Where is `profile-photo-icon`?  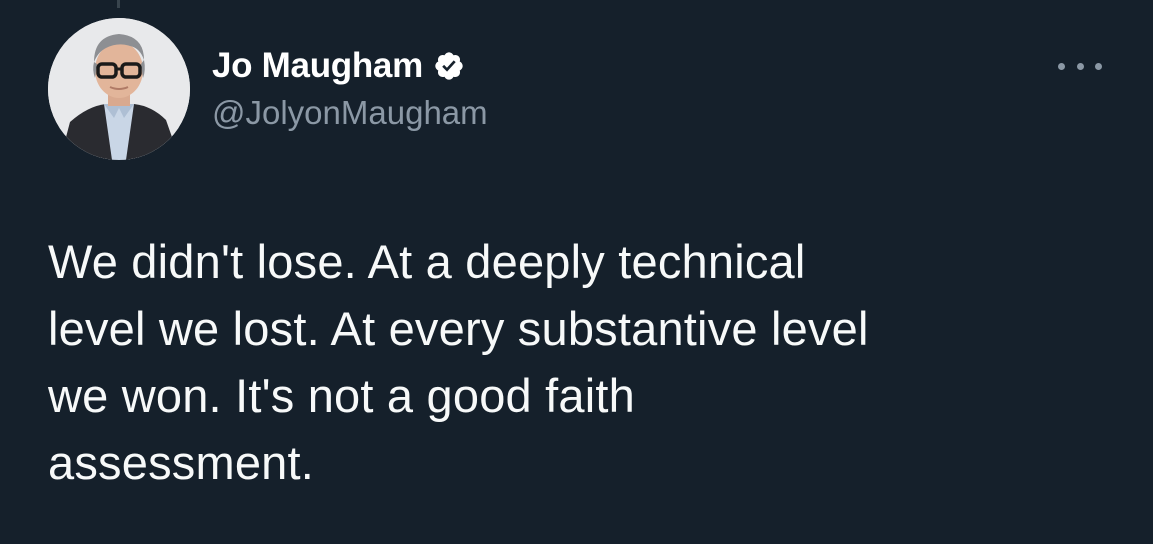
profile-photo-icon is located at coordinates (119, 89).